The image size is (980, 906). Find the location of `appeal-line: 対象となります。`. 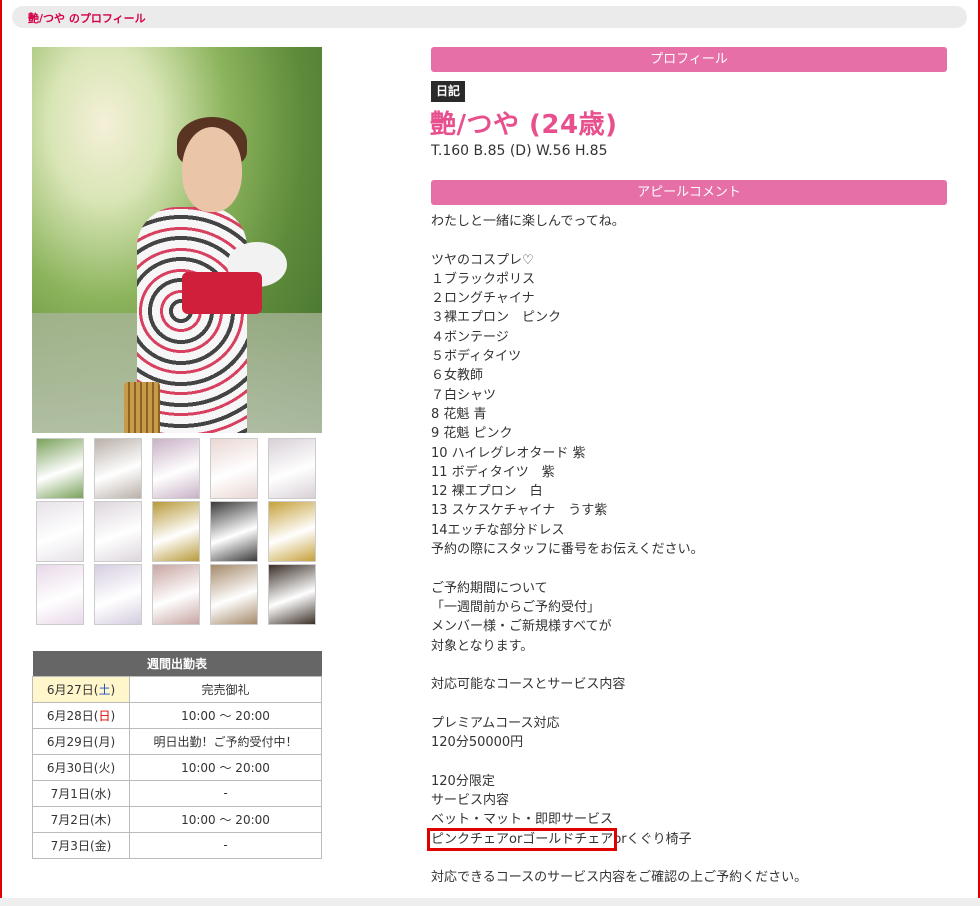

appeal-line: 対象となります。 is located at coordinates (482, 646).